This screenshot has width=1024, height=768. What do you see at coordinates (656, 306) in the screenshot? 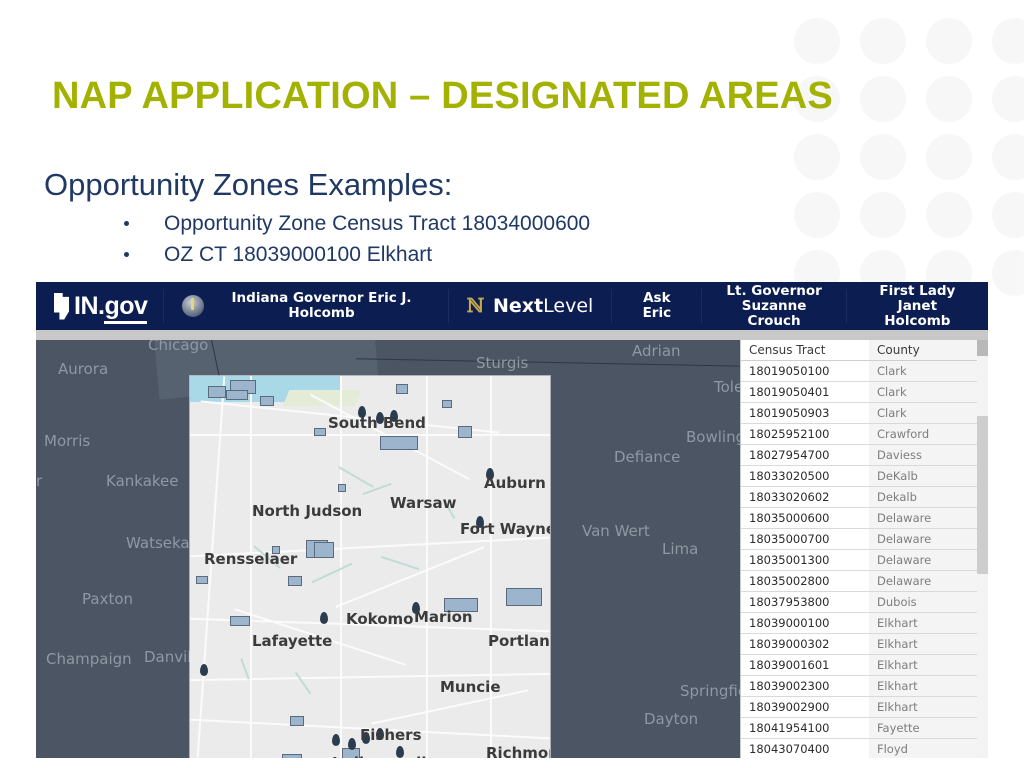
I see `nav-item-ask-eric: Ask Eric` at bounding box center [656, 306].